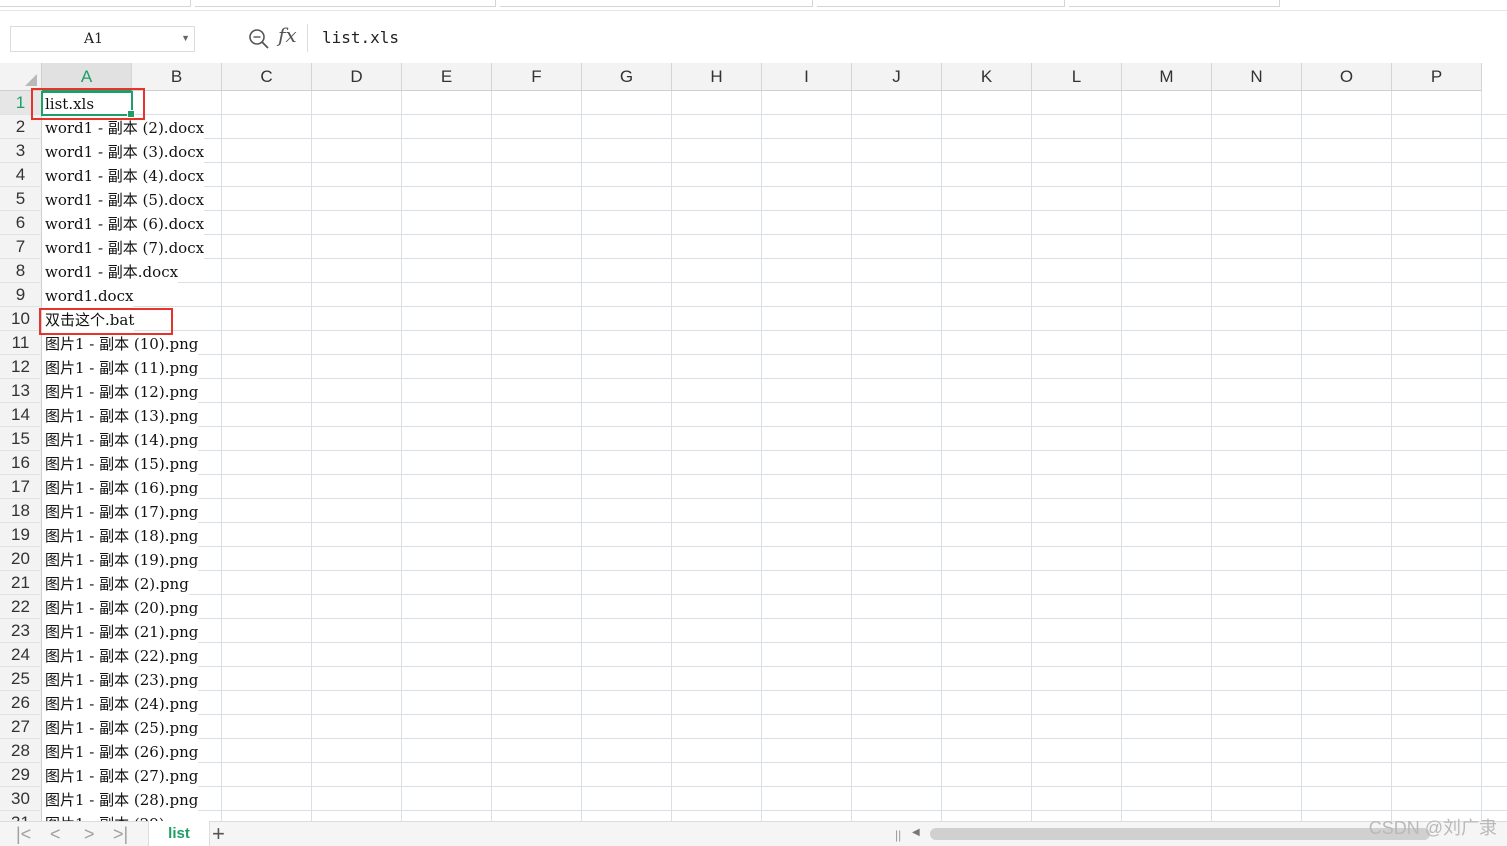 The width and height of the screenshot is (1507, 846). Describe the element at coordinates (87, 77) in the screenshot. I see `column-header-a: A` at that location.